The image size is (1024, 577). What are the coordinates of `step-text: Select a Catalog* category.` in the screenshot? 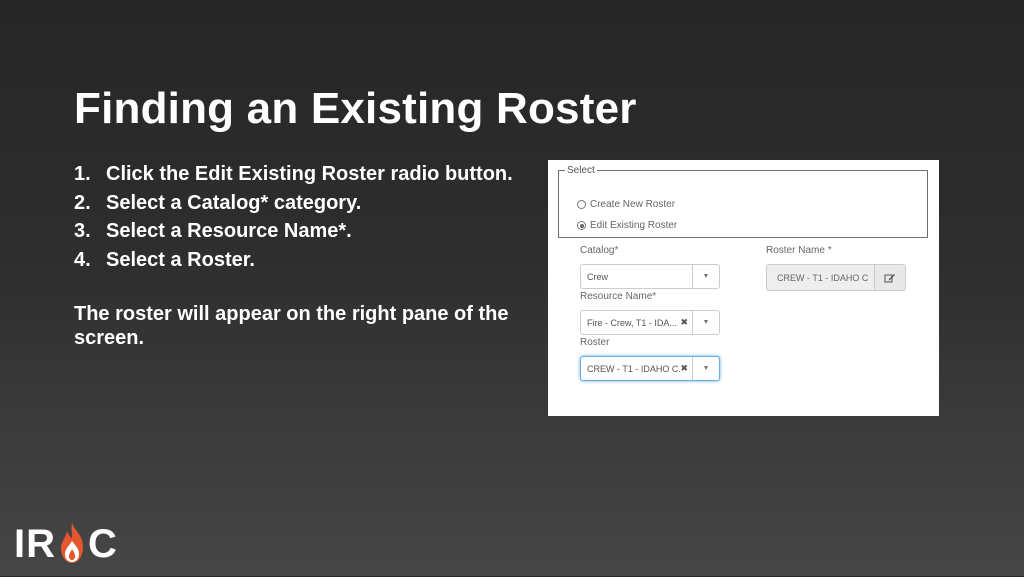 It's located at (234, 202).